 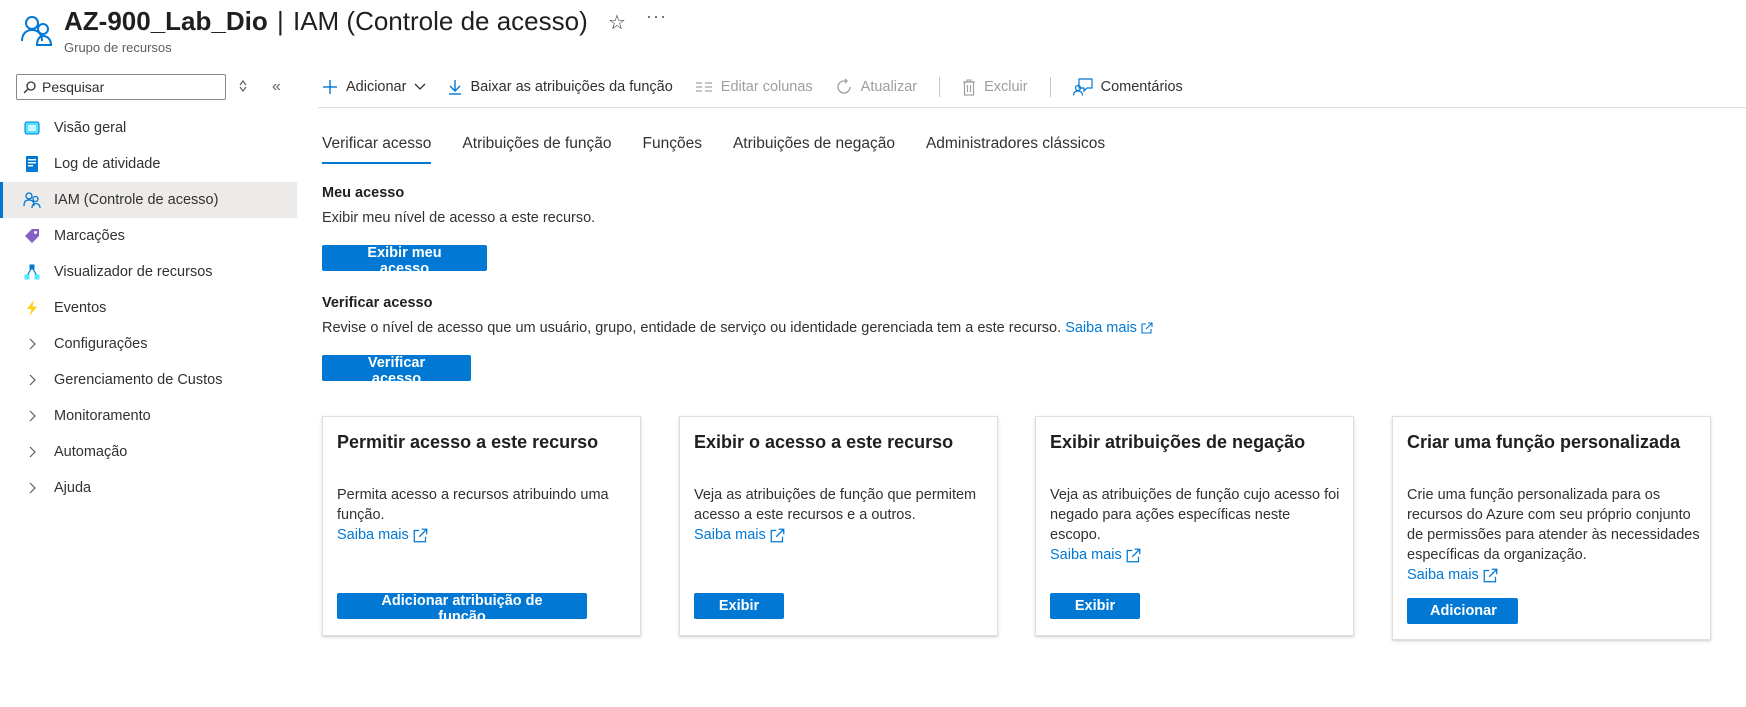 I want to click on tag-icon, so click(x=32, y=236).